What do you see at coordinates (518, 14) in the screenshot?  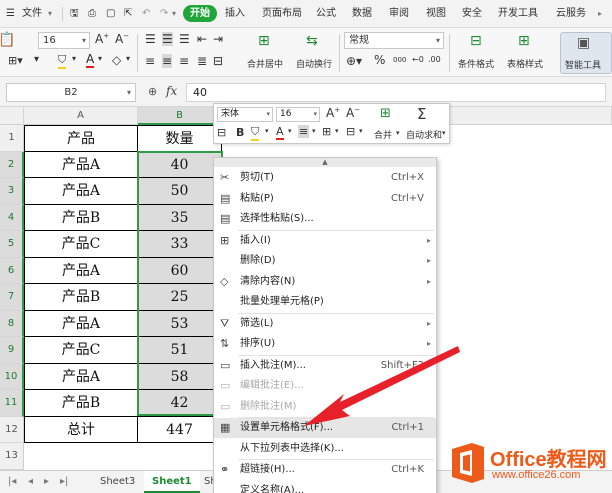 I see `tab-developer: 开发工具` at bounding box center [518, 14].